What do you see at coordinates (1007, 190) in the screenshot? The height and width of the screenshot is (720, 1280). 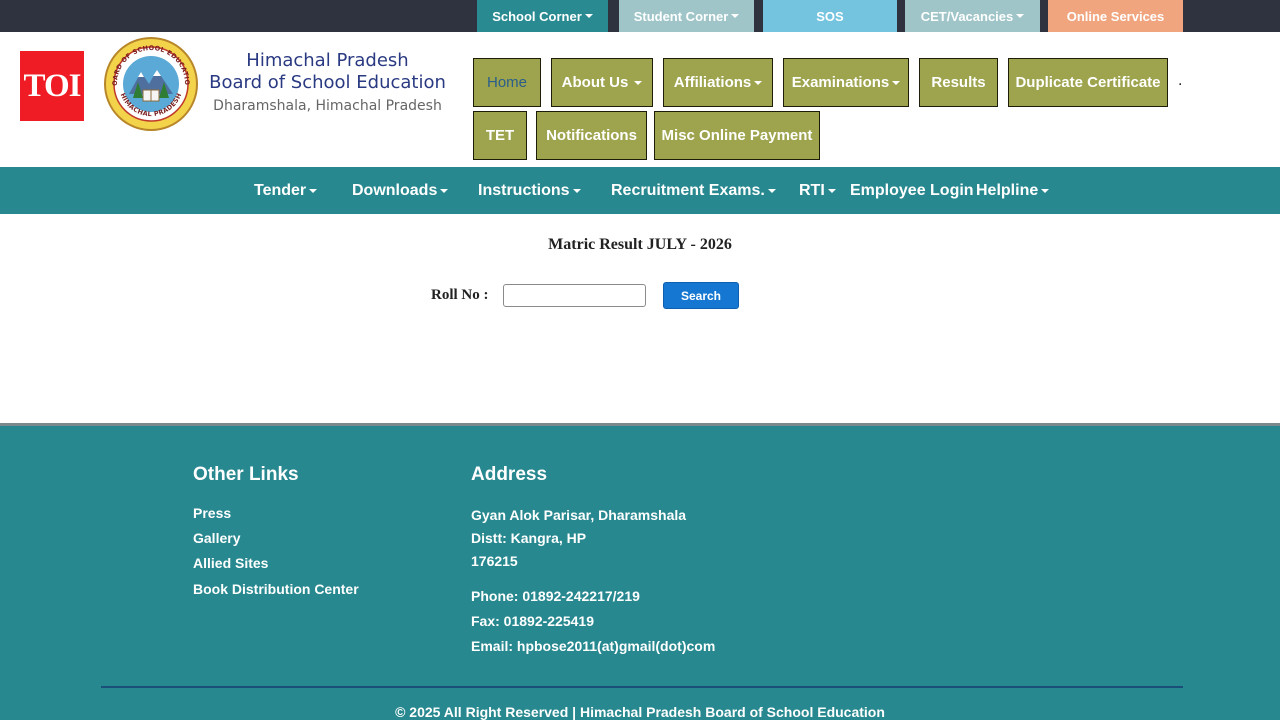 I see `main-nav-label: Helpline` at bounding box center [1007, 190].